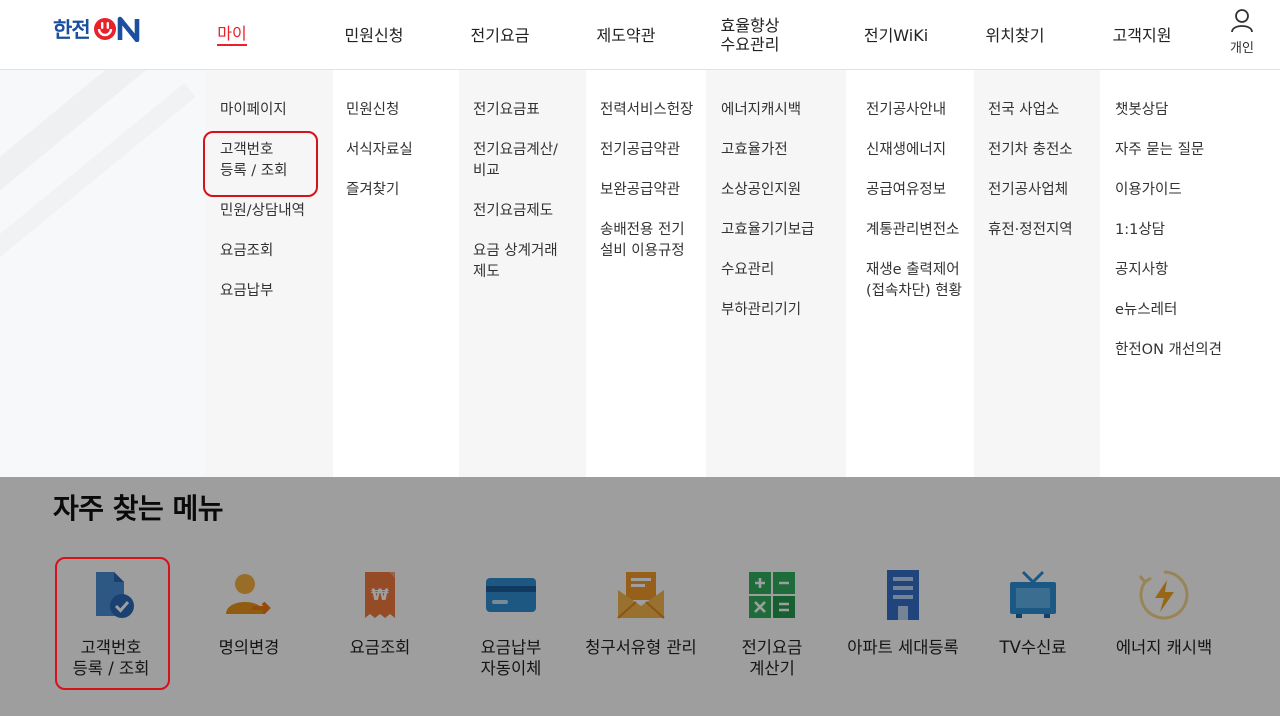 The height and width of the screenshot is (716, 1280). Describe the element at coordinates (1164, 595) in the screenshot. I see `energy-bolt-icon` at that location.